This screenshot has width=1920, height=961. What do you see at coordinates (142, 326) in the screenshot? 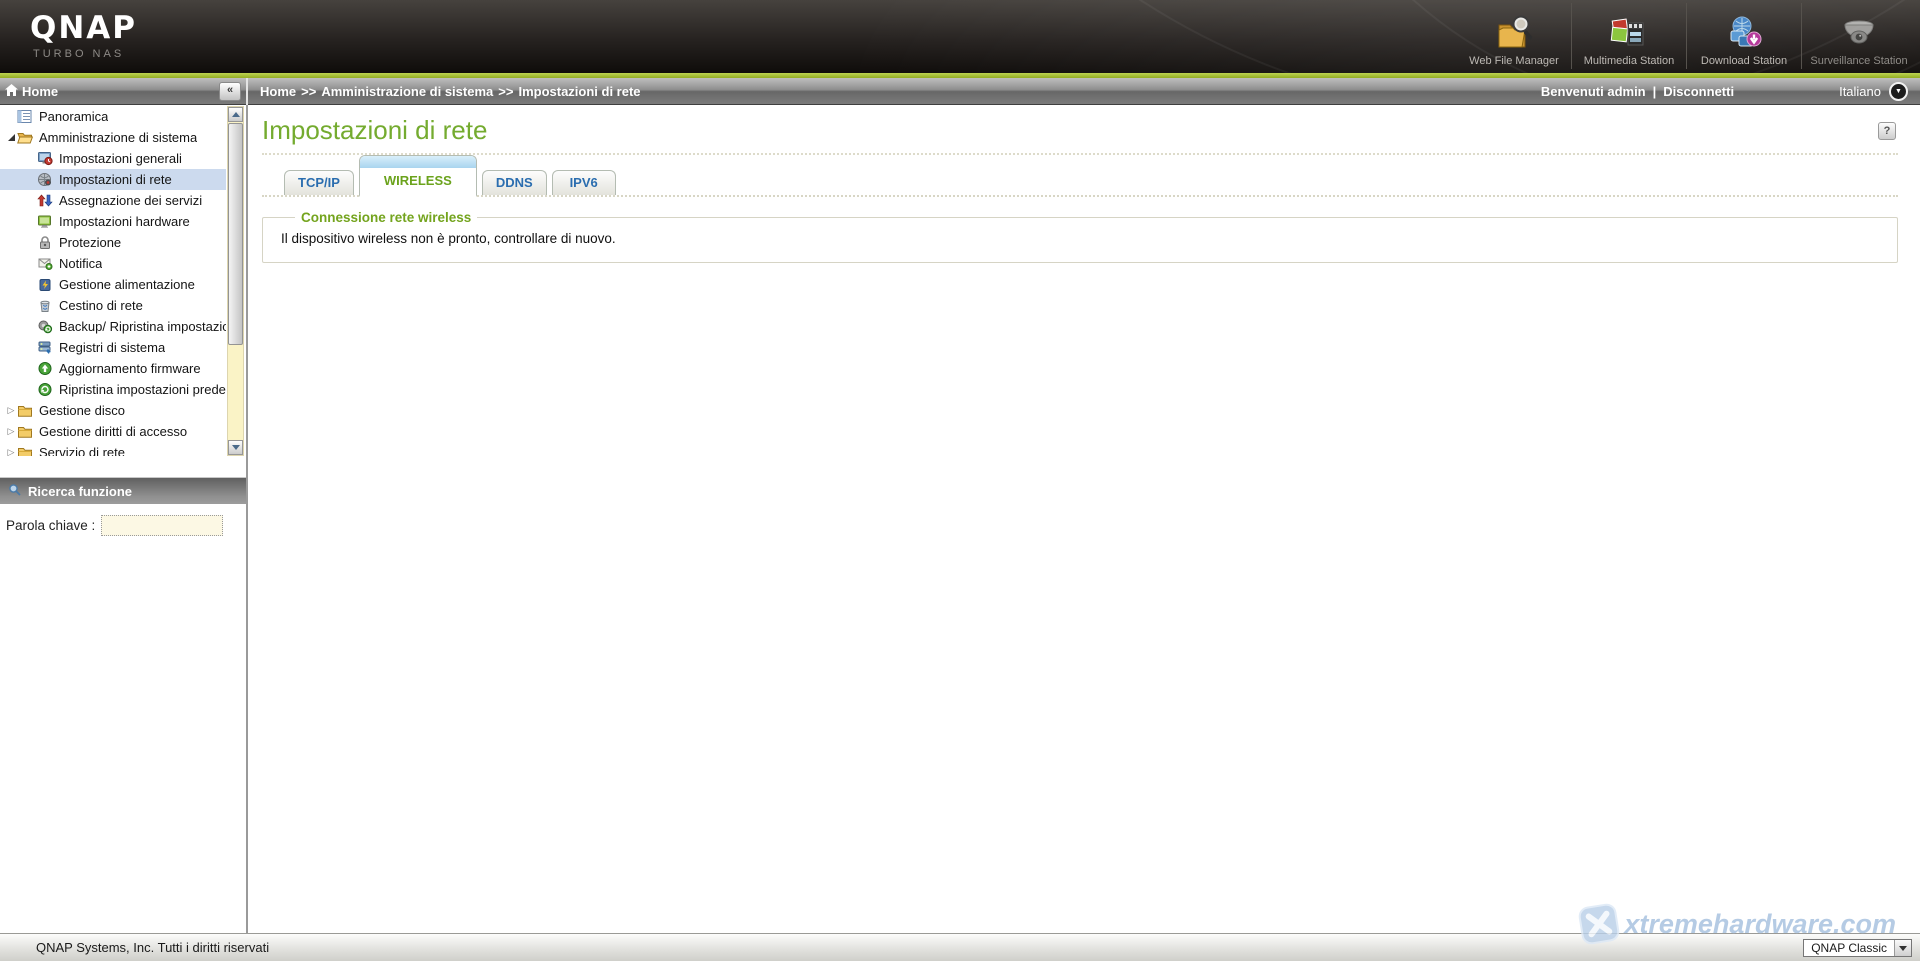
I see `tree-item-label: Backup/ Ripristina impostazioni` at bounding box center [142, 326].